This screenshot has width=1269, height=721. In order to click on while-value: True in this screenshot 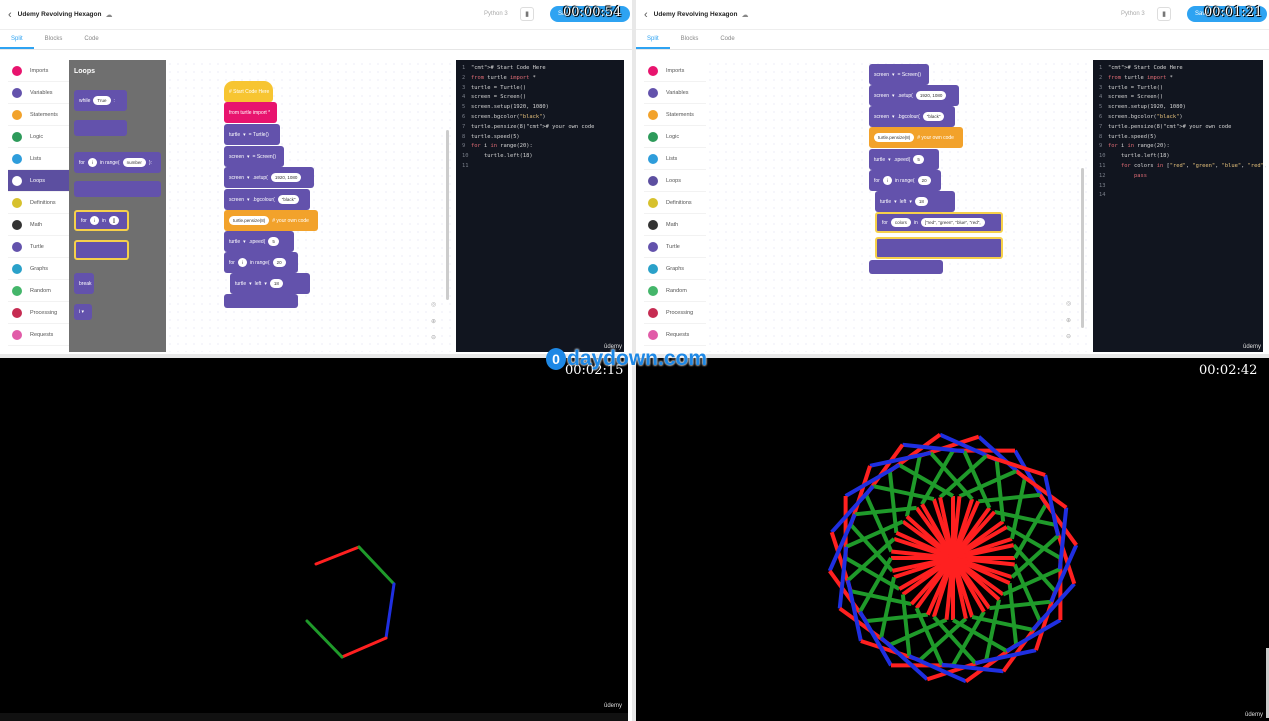, I will do `click(102, 100)`.